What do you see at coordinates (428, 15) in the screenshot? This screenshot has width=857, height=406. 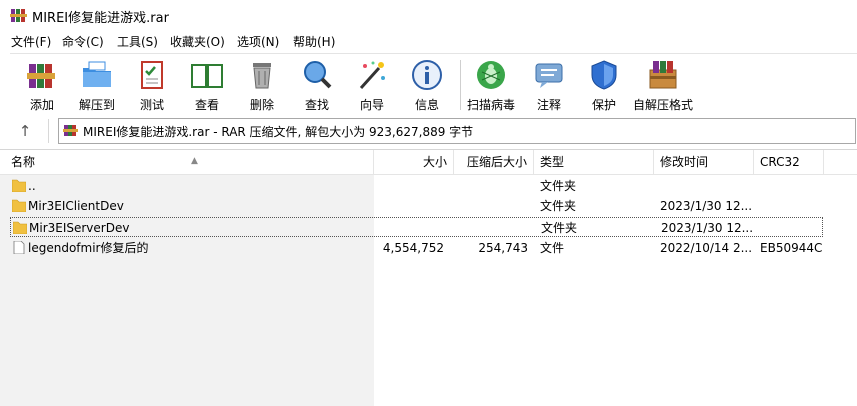 I see `title-bar: MIREI修复能进游戏.rar` at bounding box center [428, 15].